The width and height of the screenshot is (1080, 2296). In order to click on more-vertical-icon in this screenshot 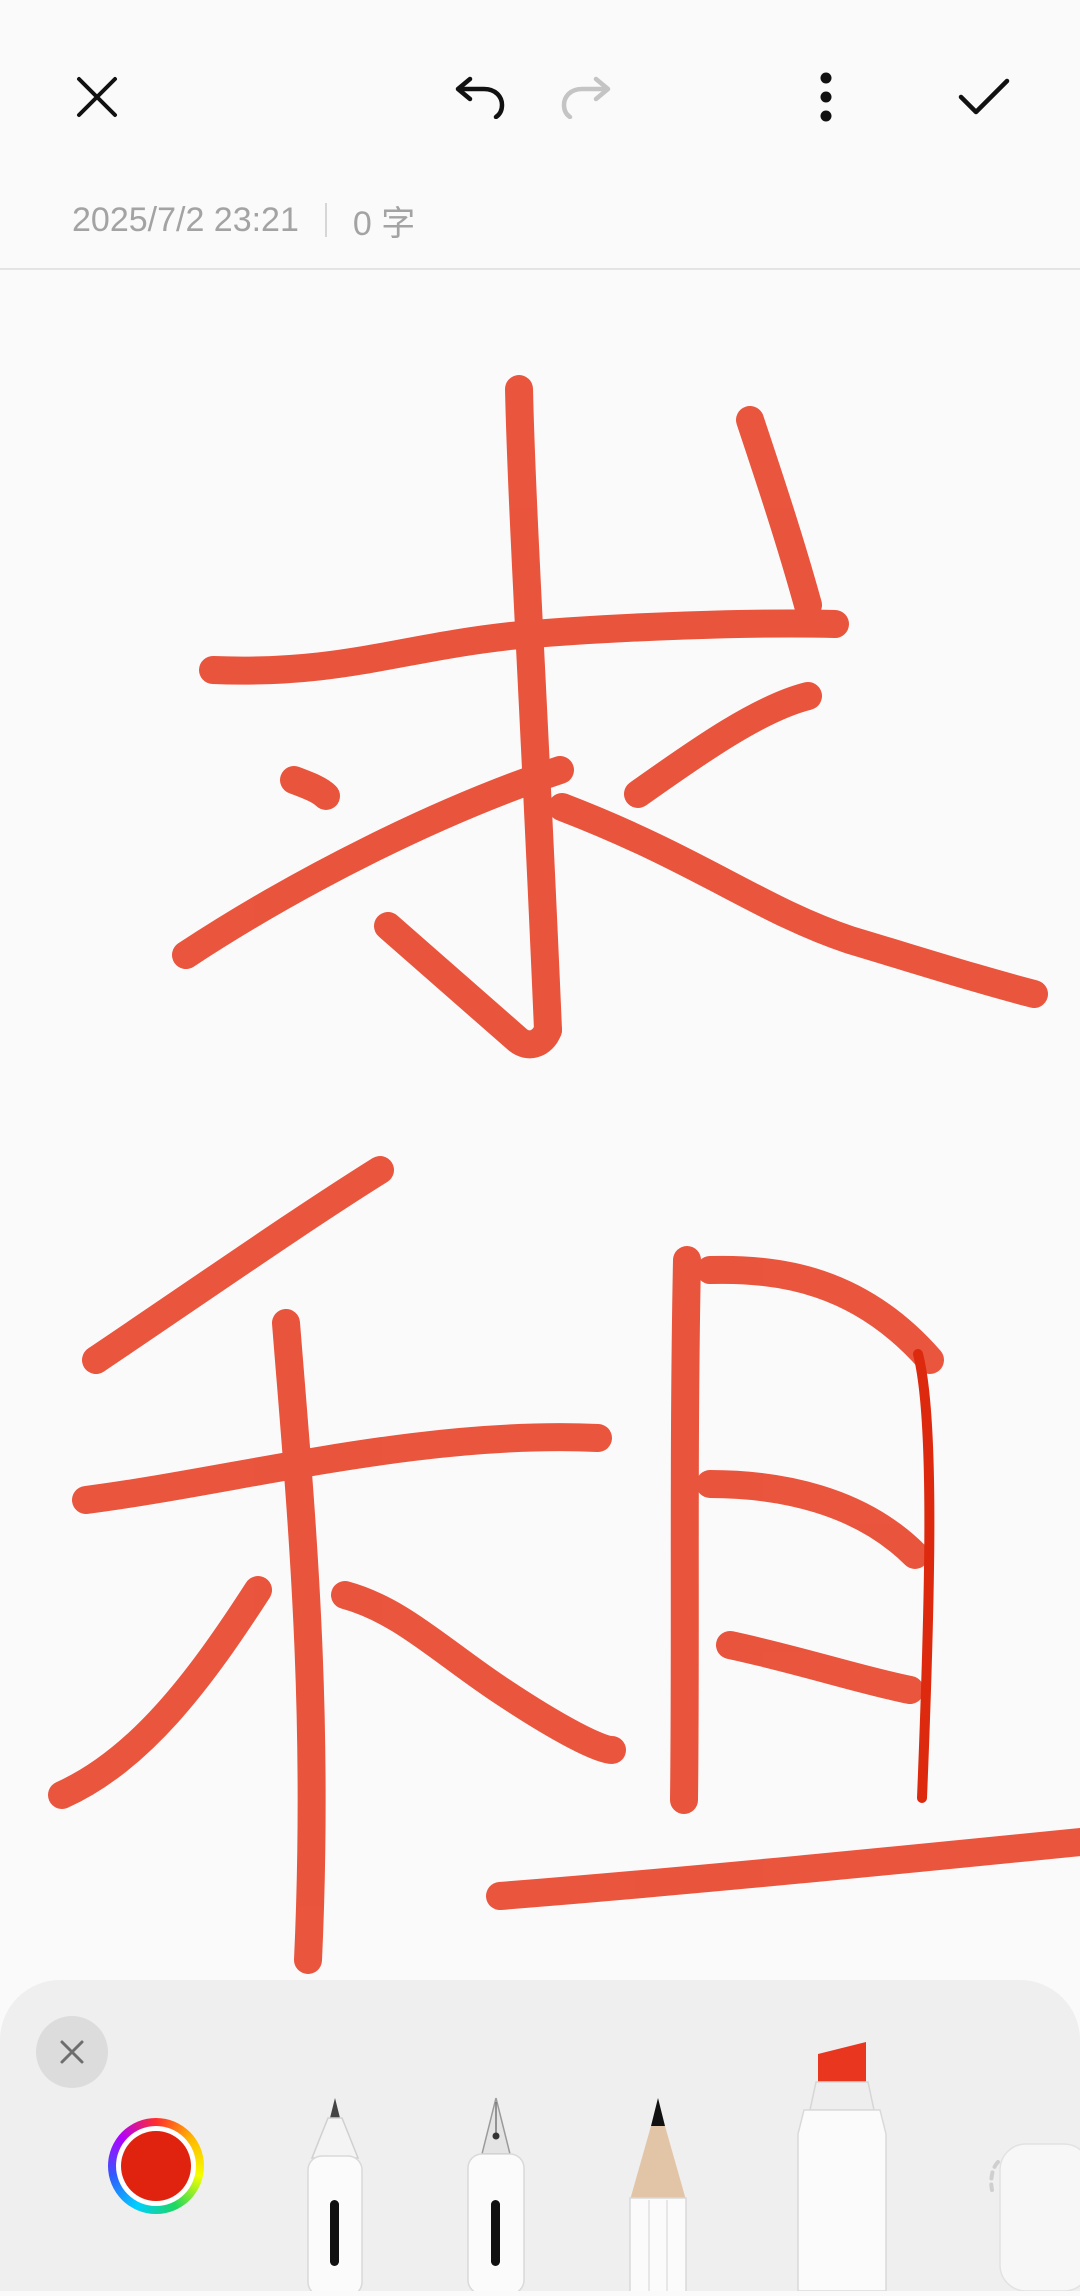, I will do `click(826, 97)`.